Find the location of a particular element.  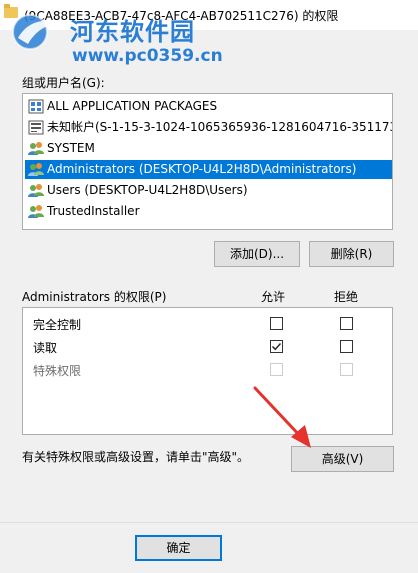

list-item-users: Users (DESKTOP-U4L2H8D\Users) is located at coordinates (208, 190).